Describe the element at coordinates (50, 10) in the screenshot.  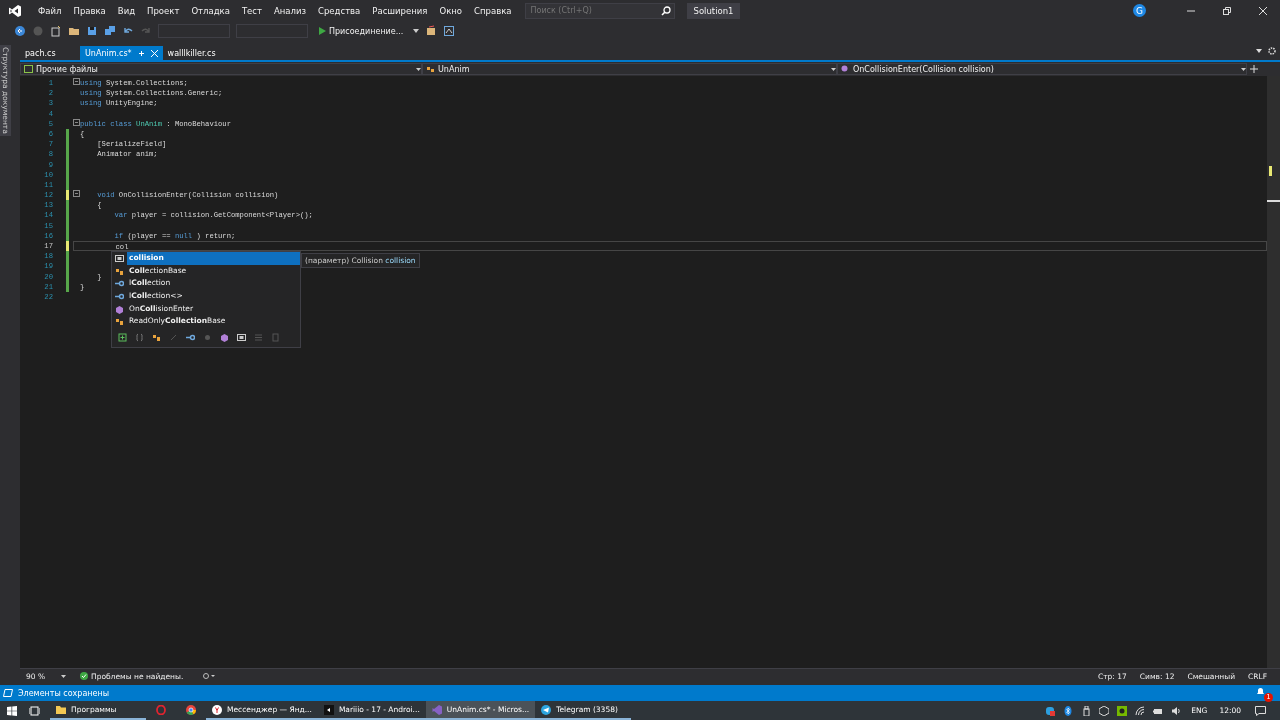
I see `menu-item: Файл` at that location.